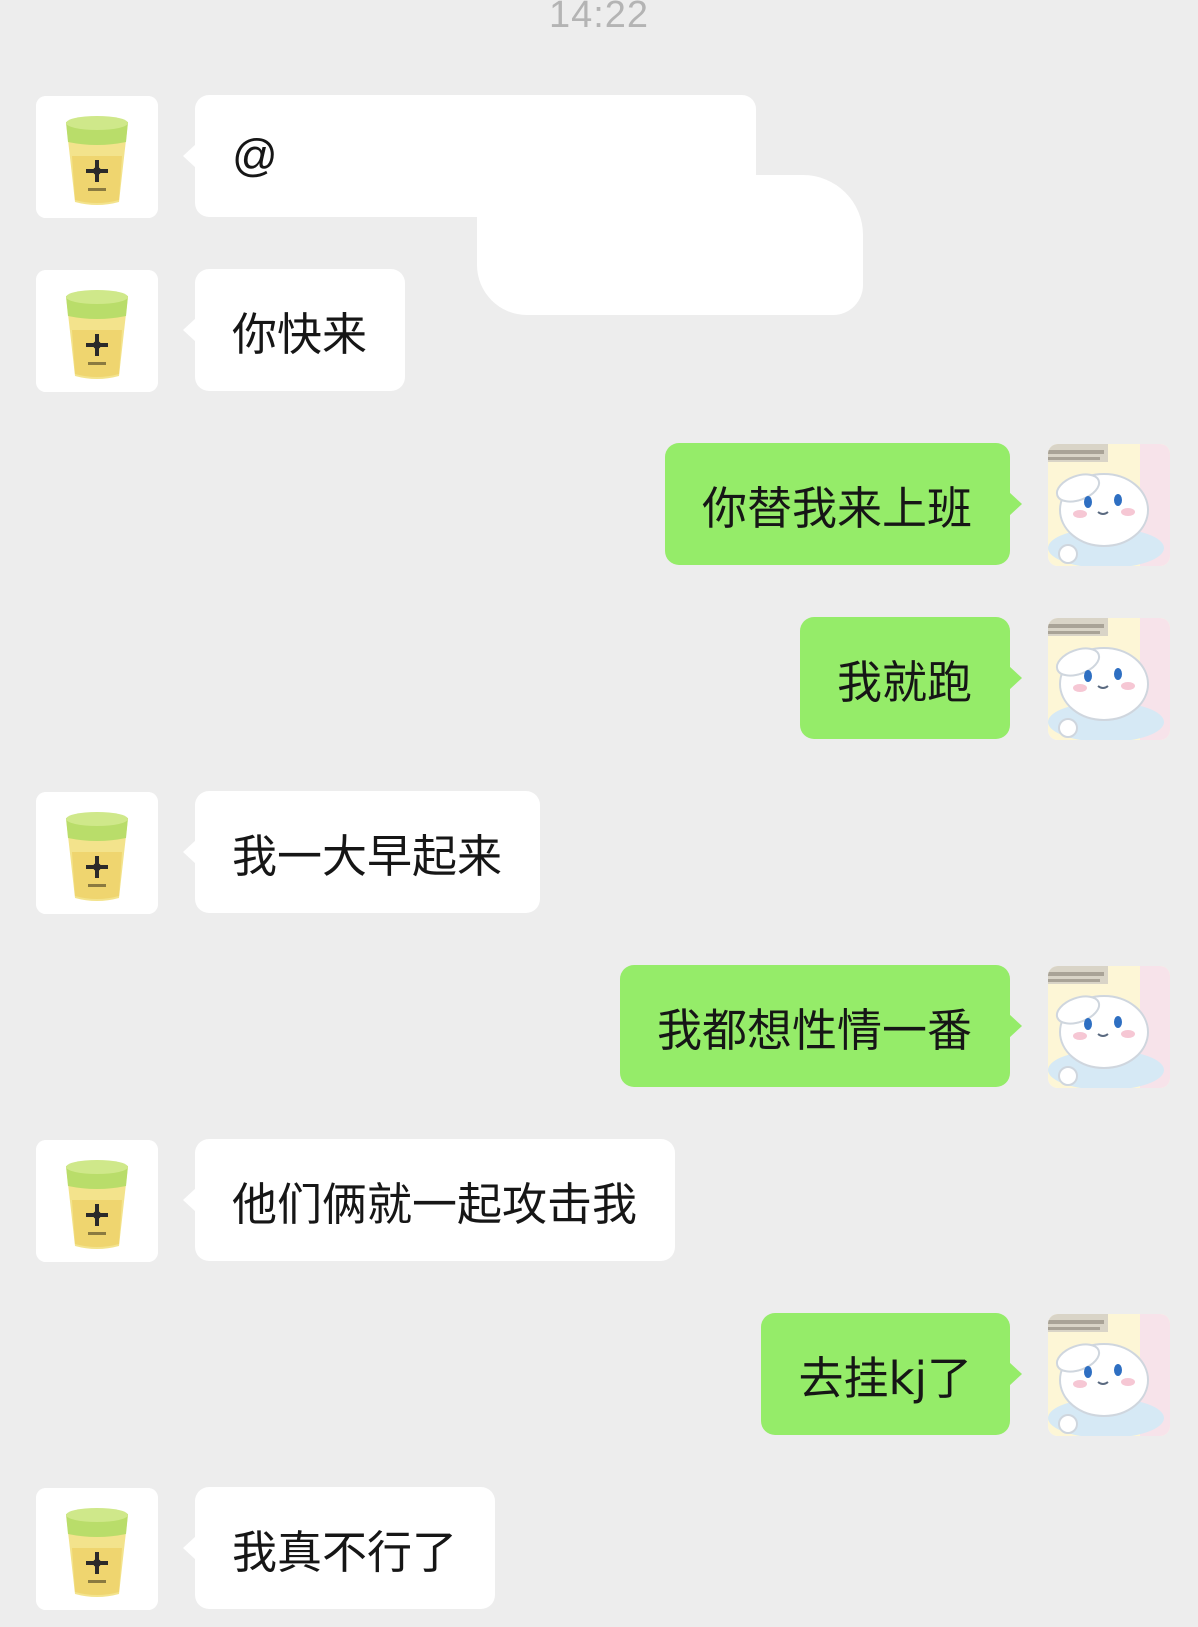  What do you see at coordinates (345, 1552) in the screenshot?
I see `message-text: 我真不行了` at bounding box center [345, 1552].